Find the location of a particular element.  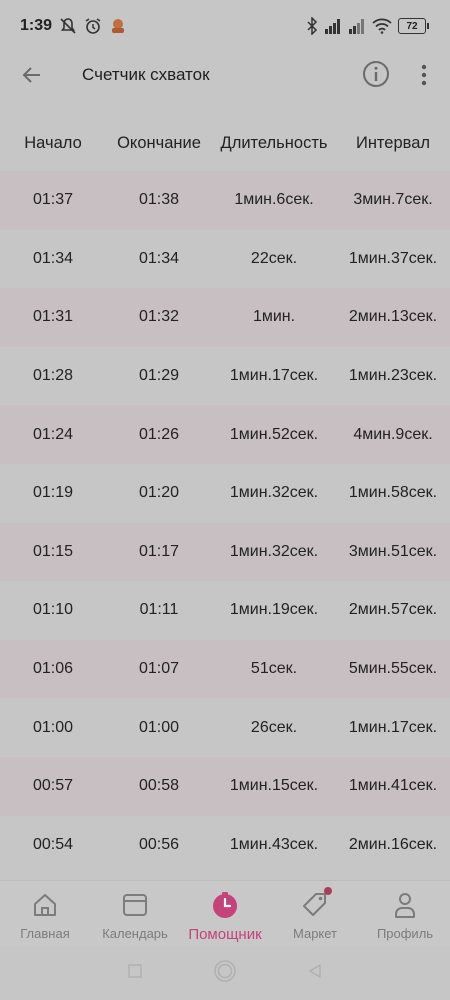

calendar-icon is located at coordinates (135, 906).